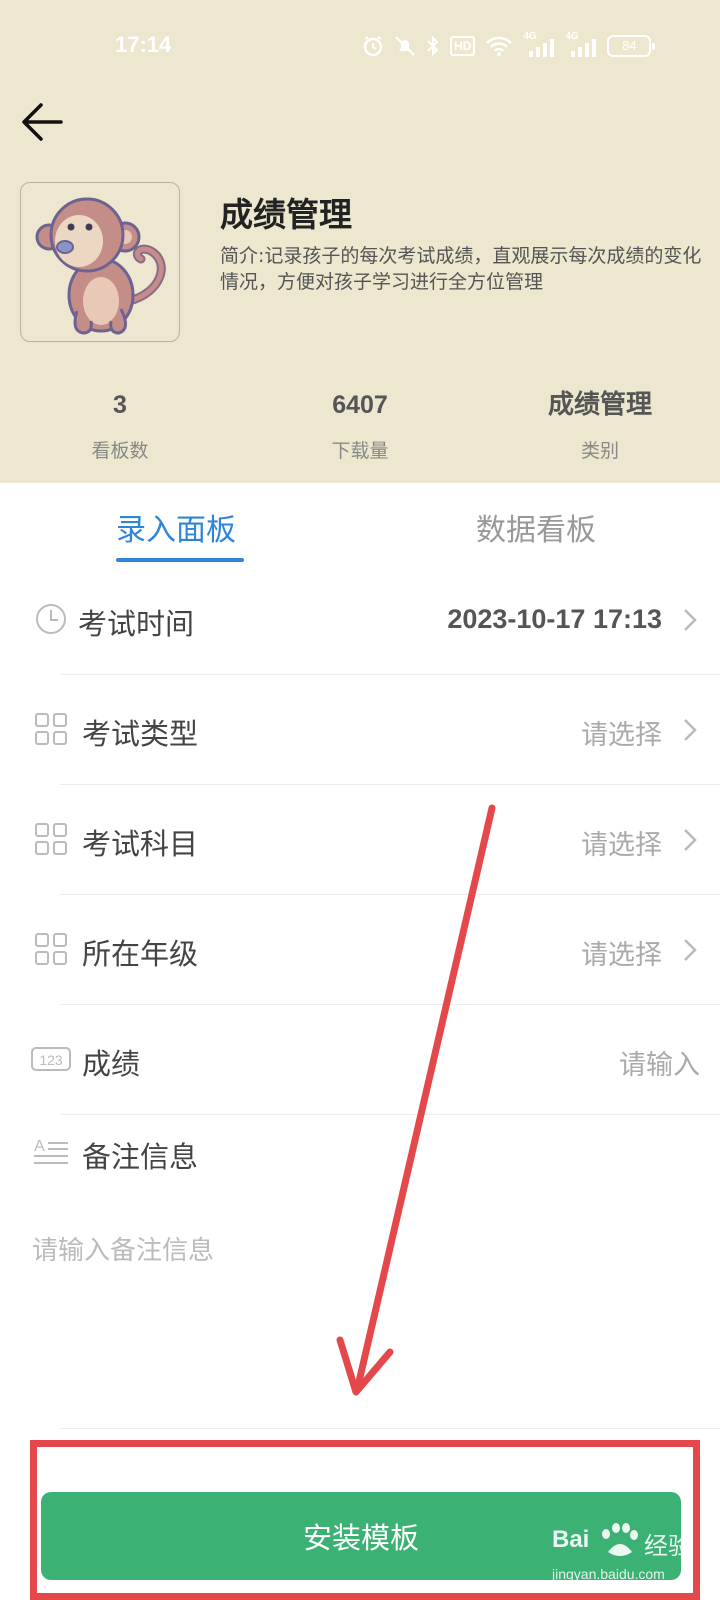 The image size is (720, 1600). I want to click on tab-bar: 录入面板 数据看板, so click(360, 524).